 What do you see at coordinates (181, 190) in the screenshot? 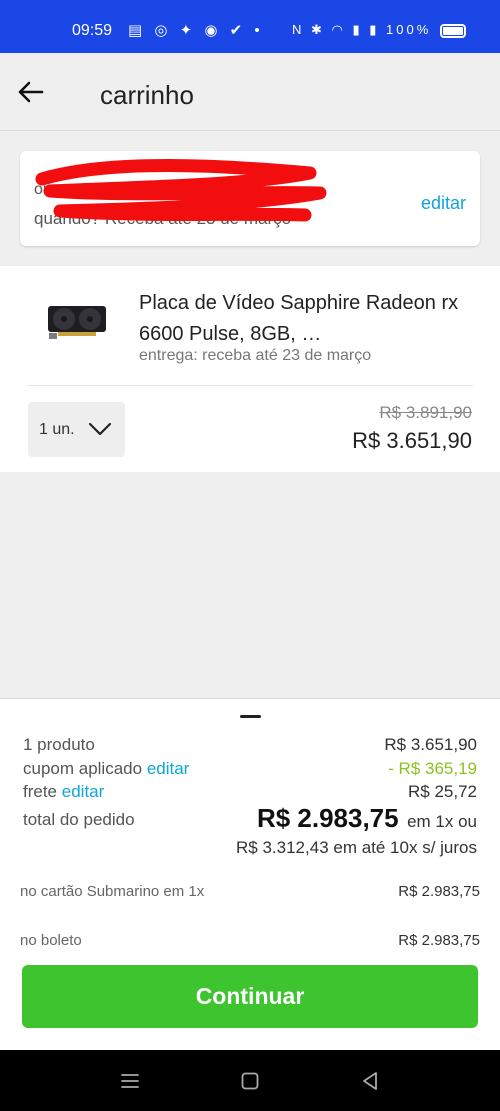
I see `redaction-scribble` at bounding box center [181, 190].